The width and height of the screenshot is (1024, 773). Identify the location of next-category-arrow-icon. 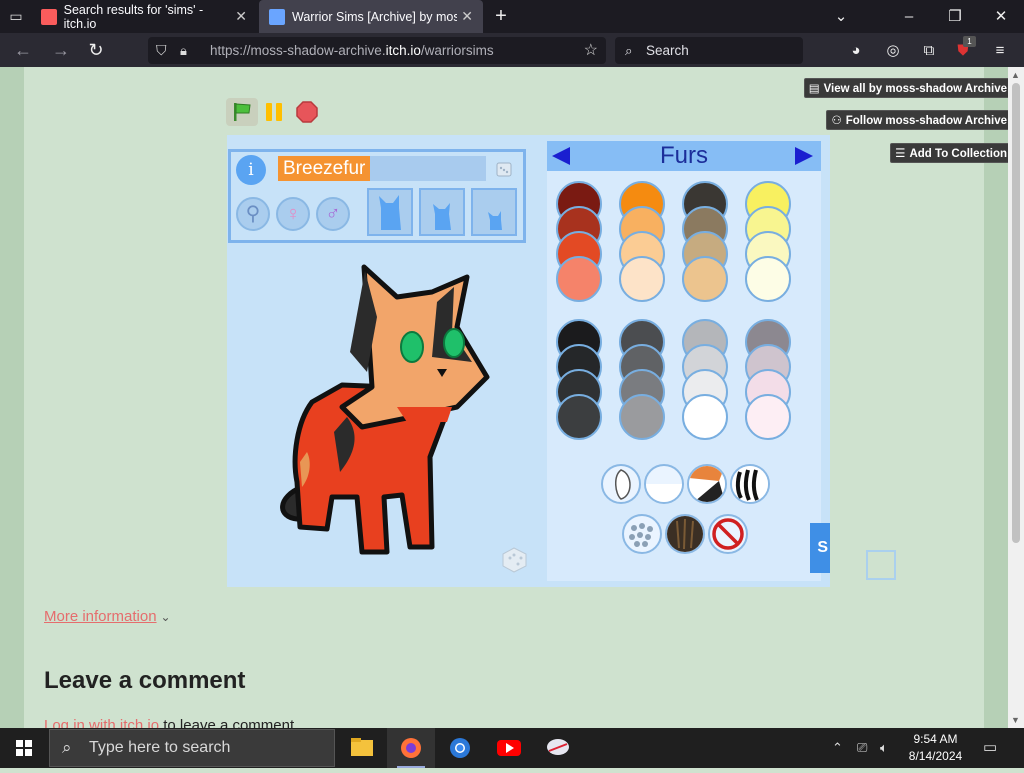
(804, 156).